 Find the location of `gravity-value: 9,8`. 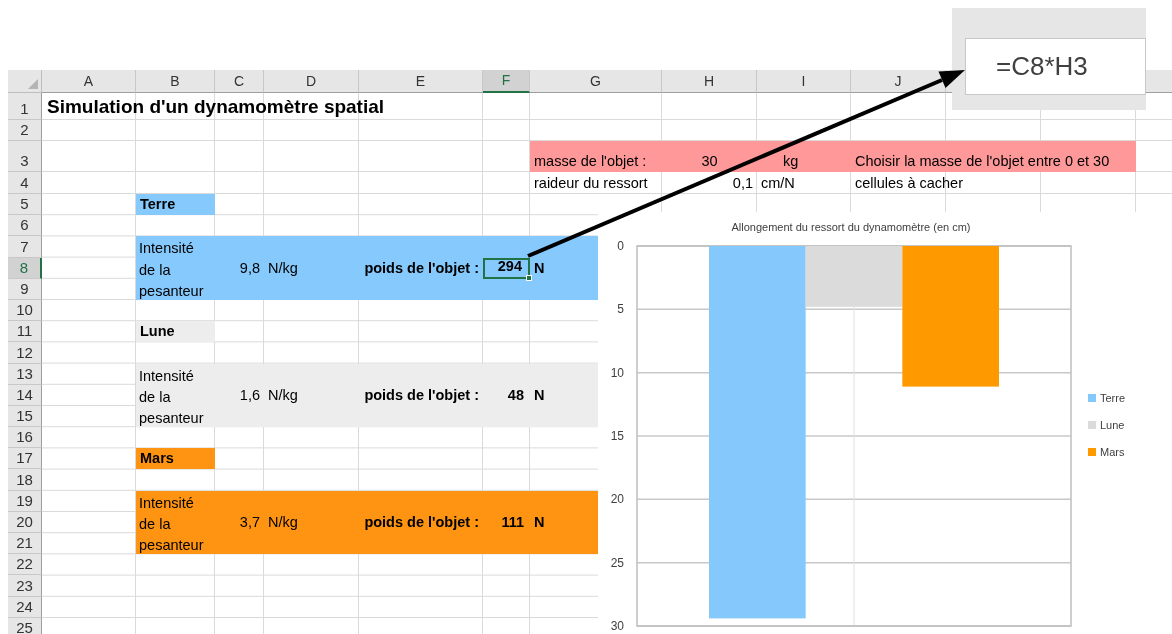

gravity-value: 9,8 is located at coordinates (249, 268).